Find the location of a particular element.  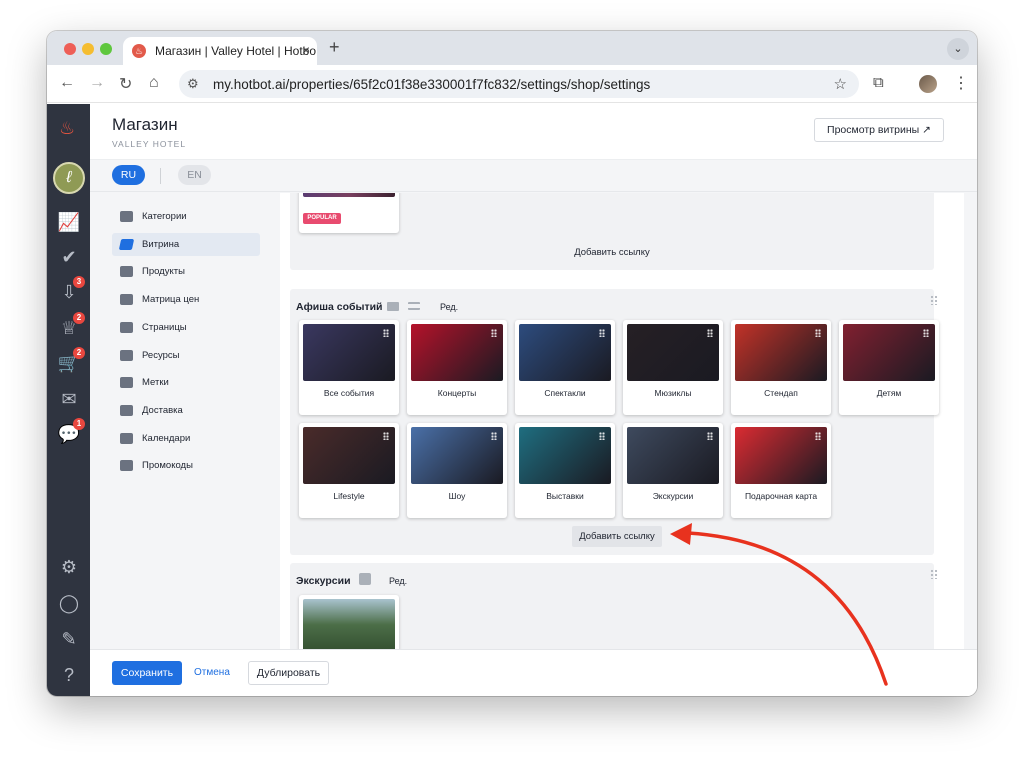

maximize-window-button is located at coordinates (106, 49).